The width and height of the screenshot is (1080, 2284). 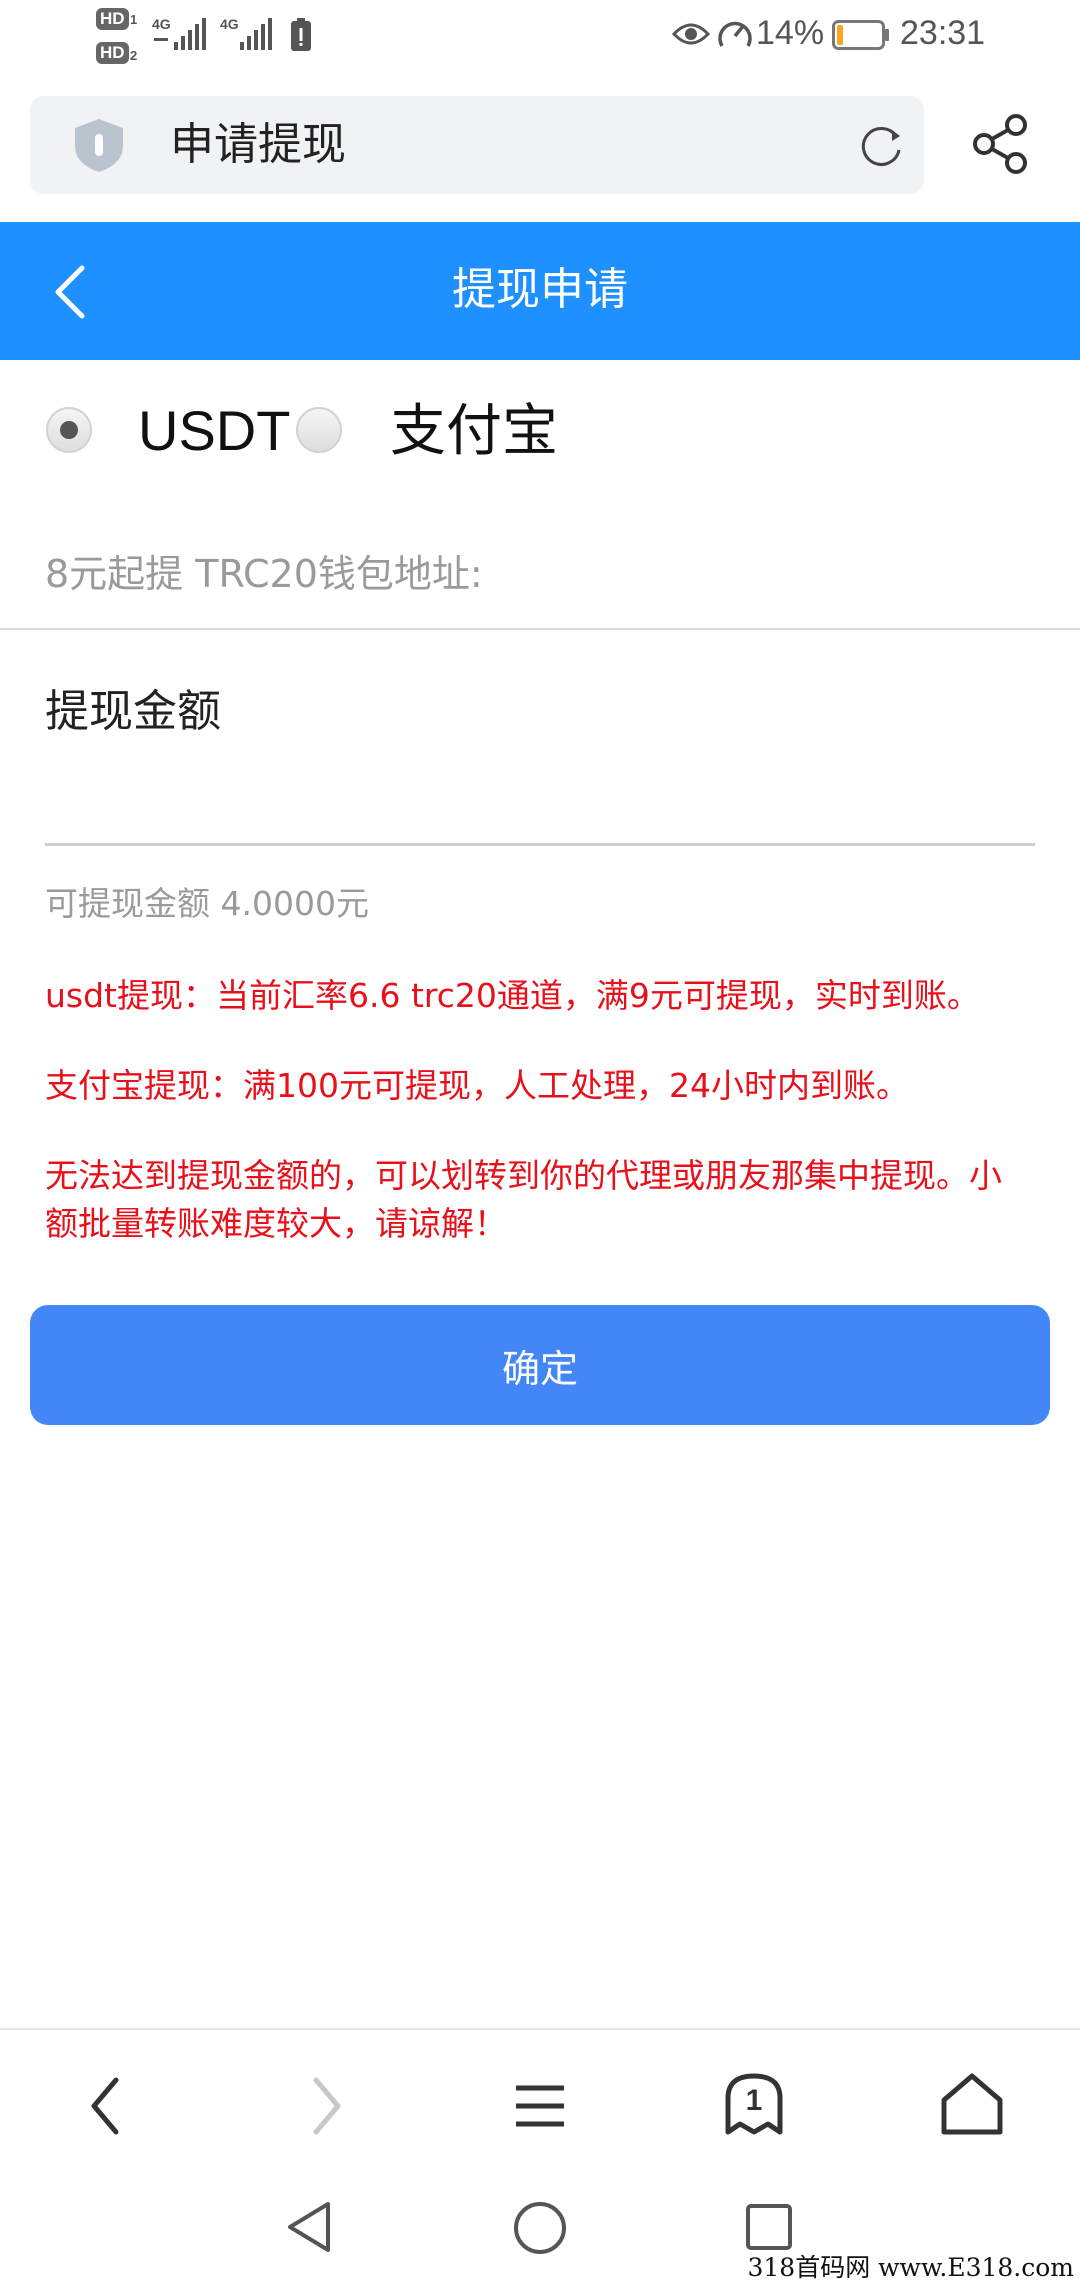 I want to click on radio-alipay, so click(x=319, y=430).